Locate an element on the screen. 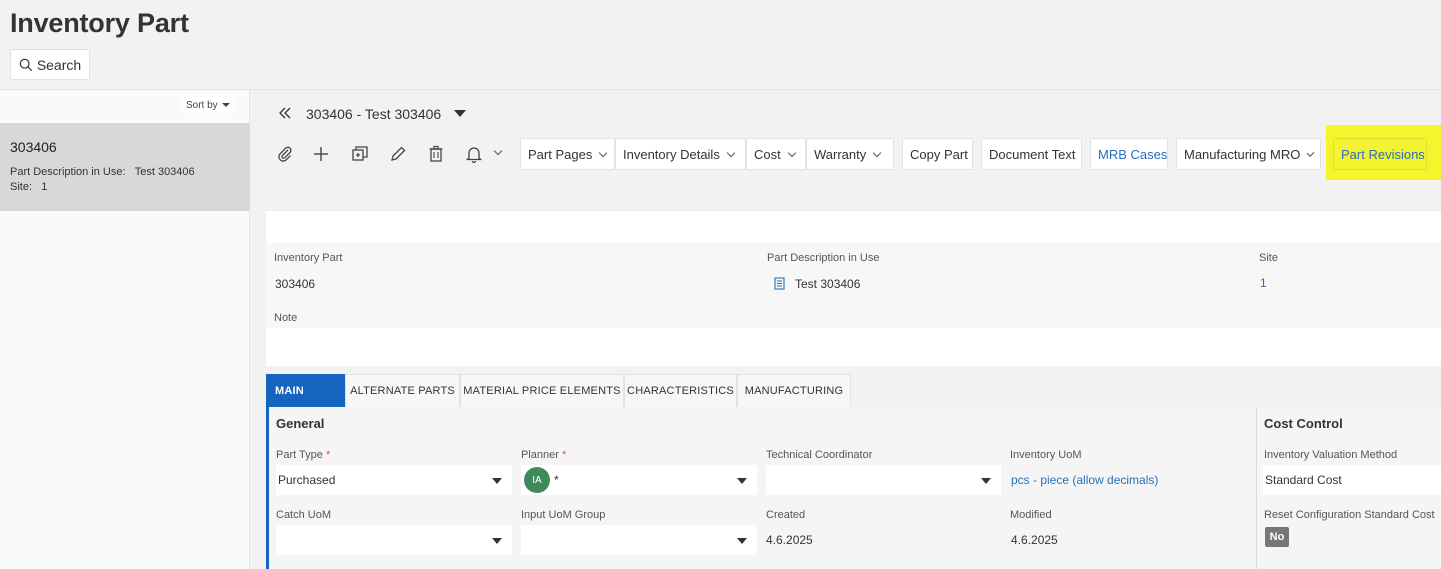 This screenshot has width=1441, height=569. paperclip-icon is located at coordinates (285, 154).